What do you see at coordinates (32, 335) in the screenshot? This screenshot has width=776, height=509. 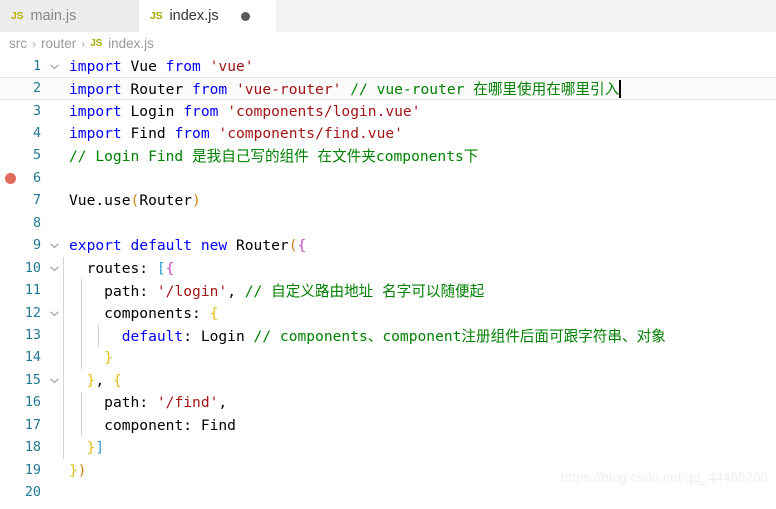 I see `line-number: 13` at bounding box center [32, 335].